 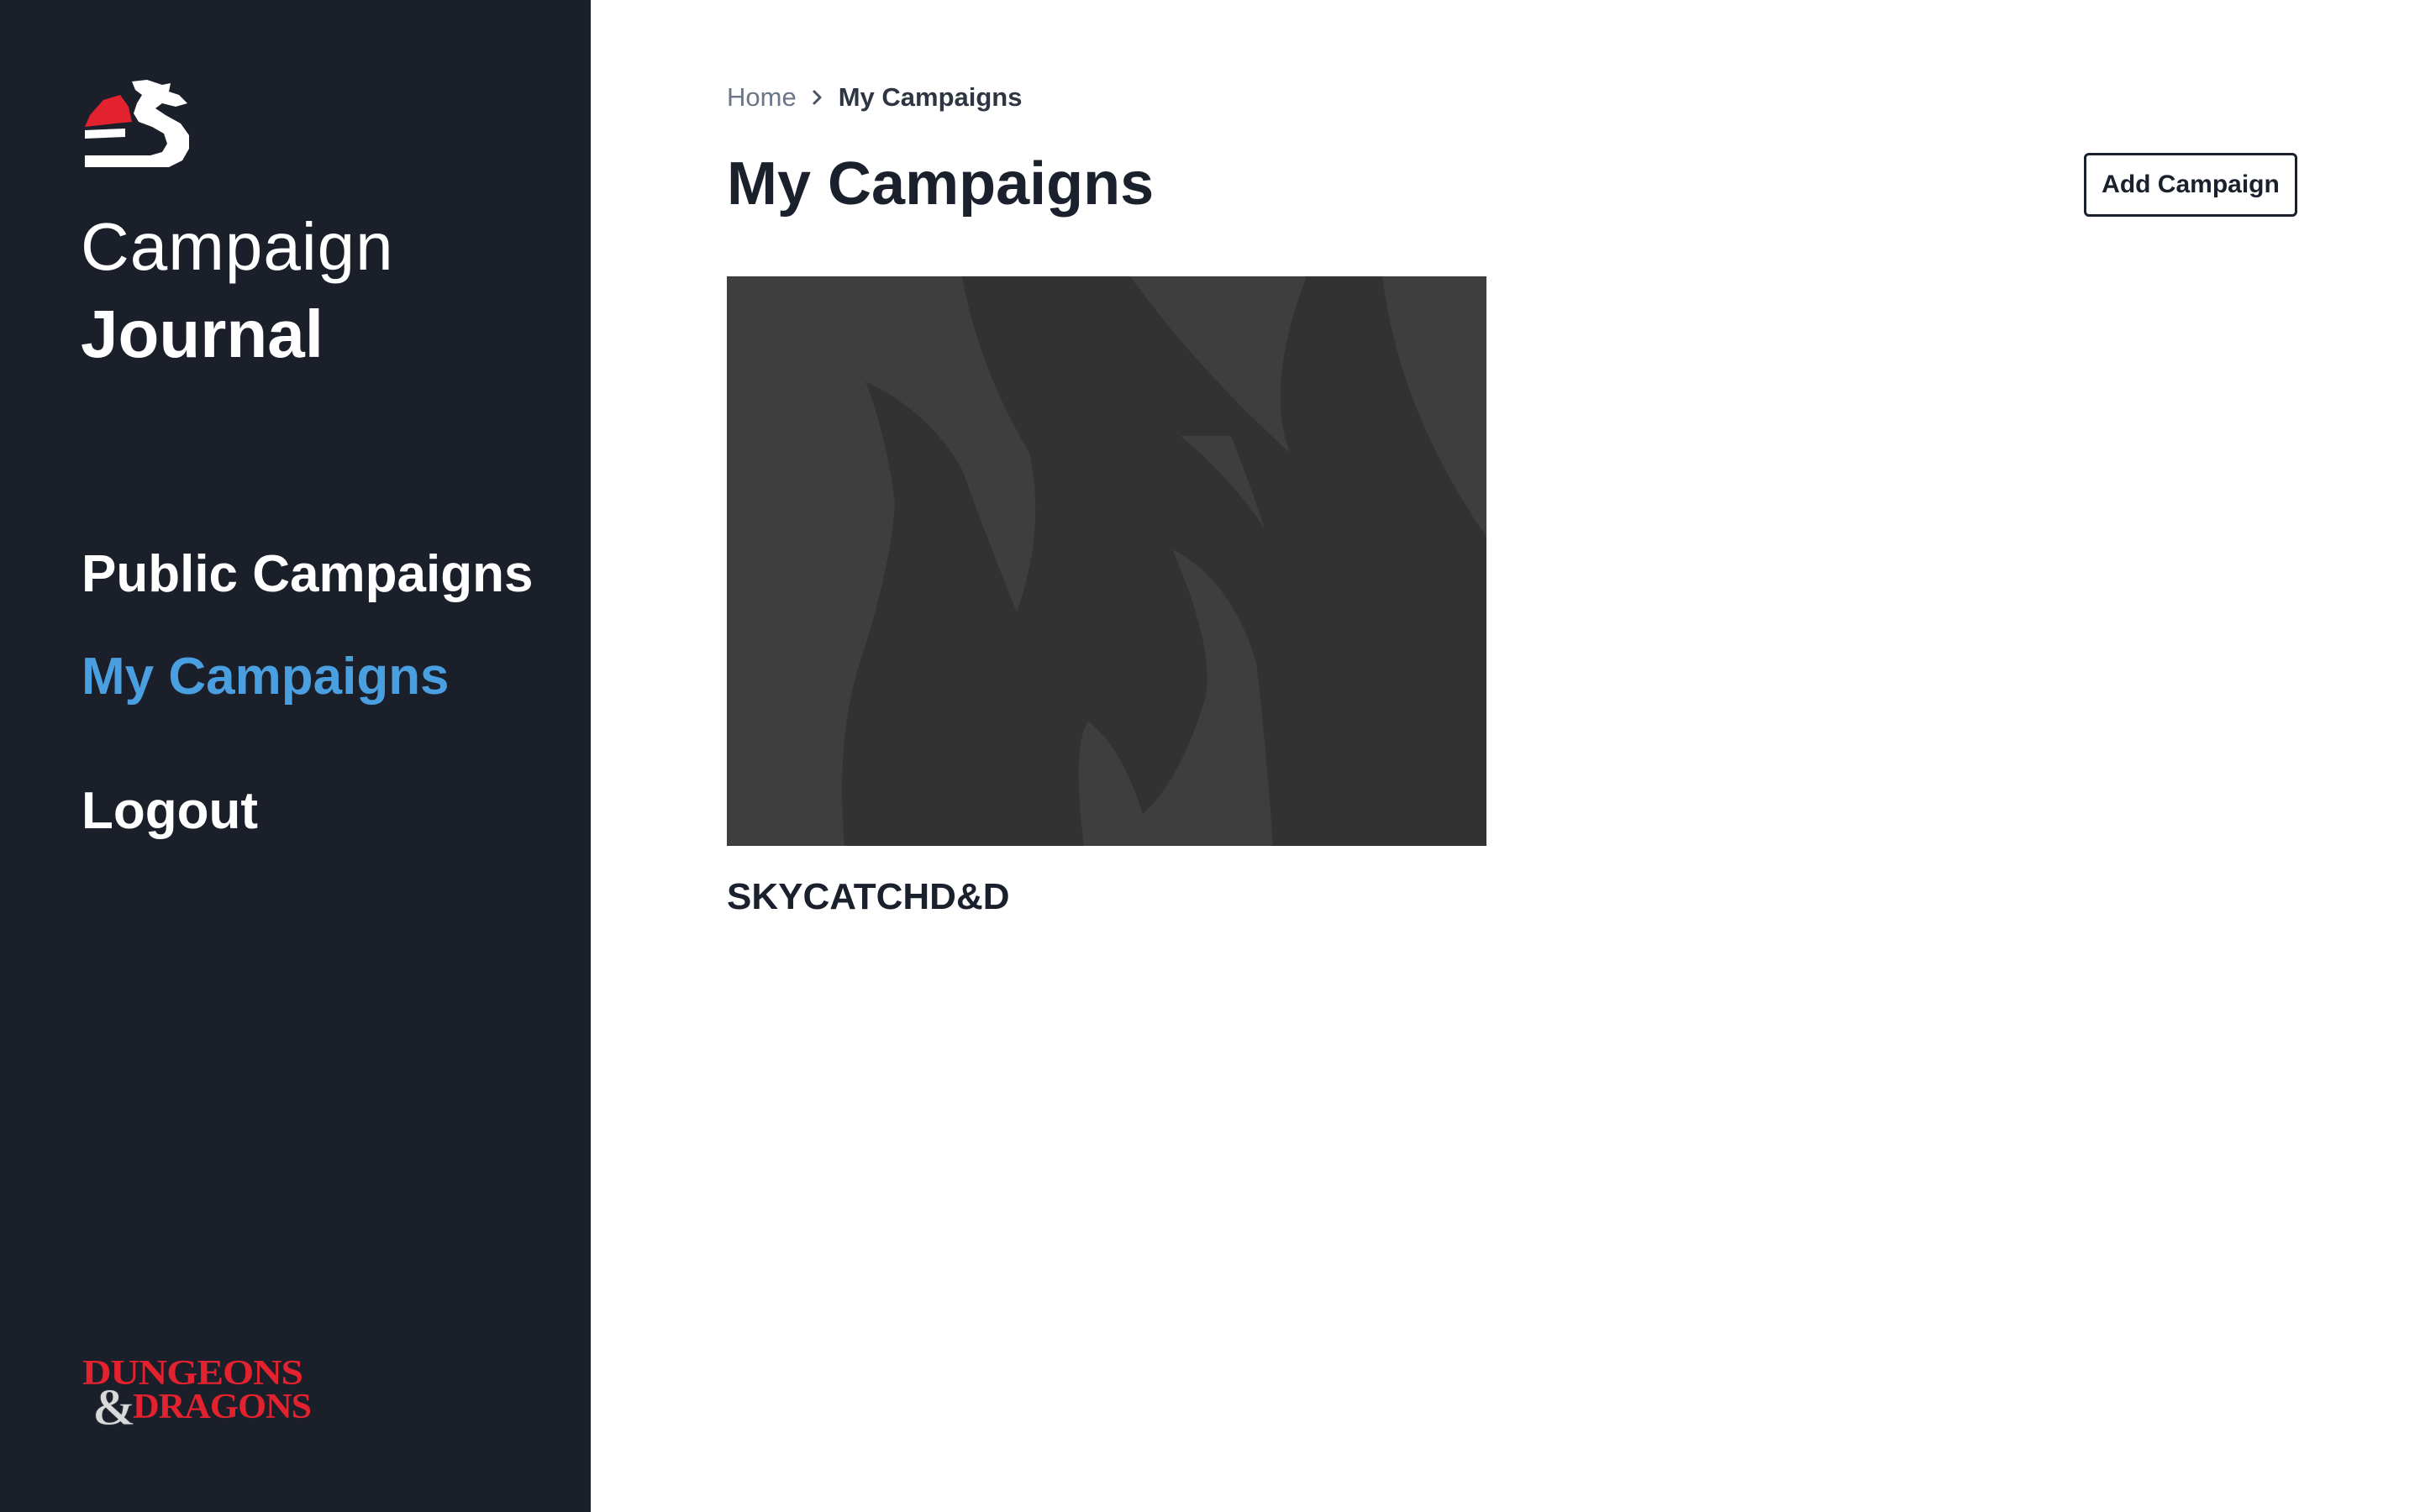 I want to click on nav-logout: Logout, so click(x=170, y=811).